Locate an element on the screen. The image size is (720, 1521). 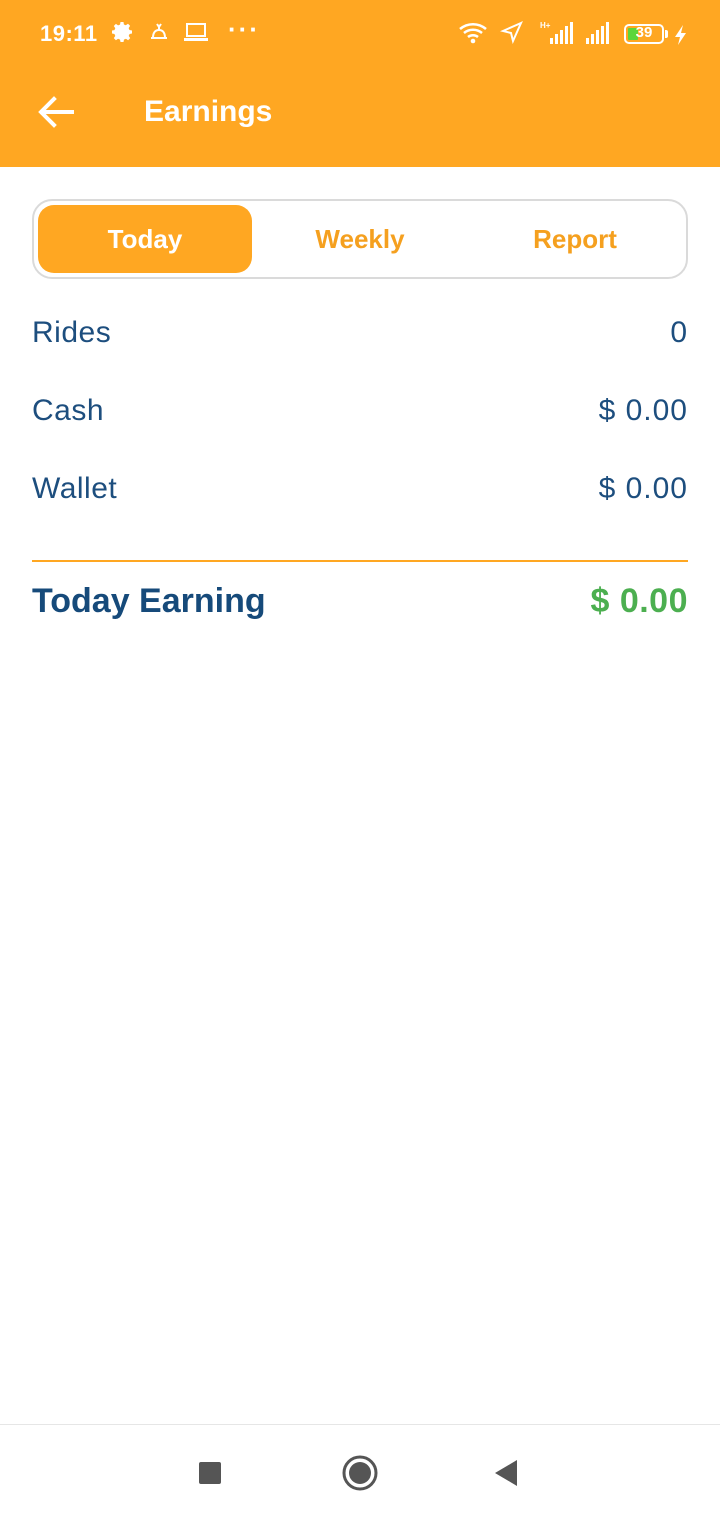
gear-icon is located at coordinates (123, 34).